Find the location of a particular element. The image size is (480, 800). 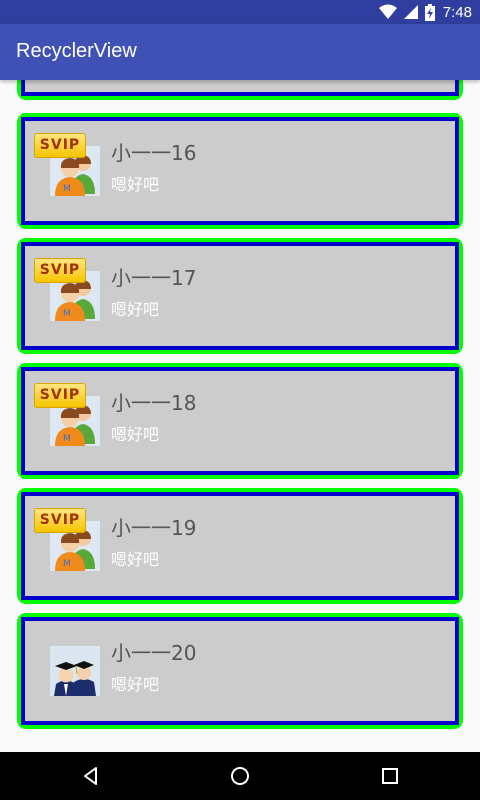

card-inner: M SVIP 小一一19 嗯好吧 is located at coordinates (240, 546).